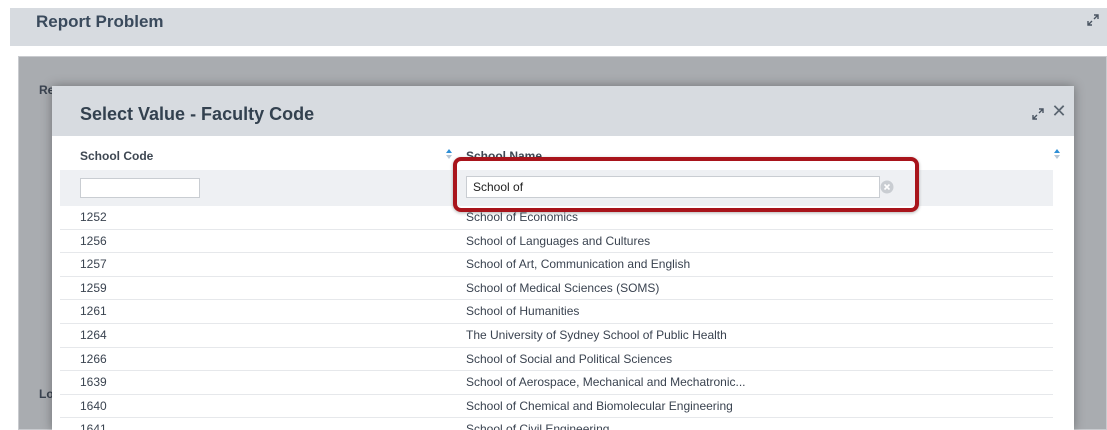  I want to click on school-code-cell: 1252, so click(93, 217).